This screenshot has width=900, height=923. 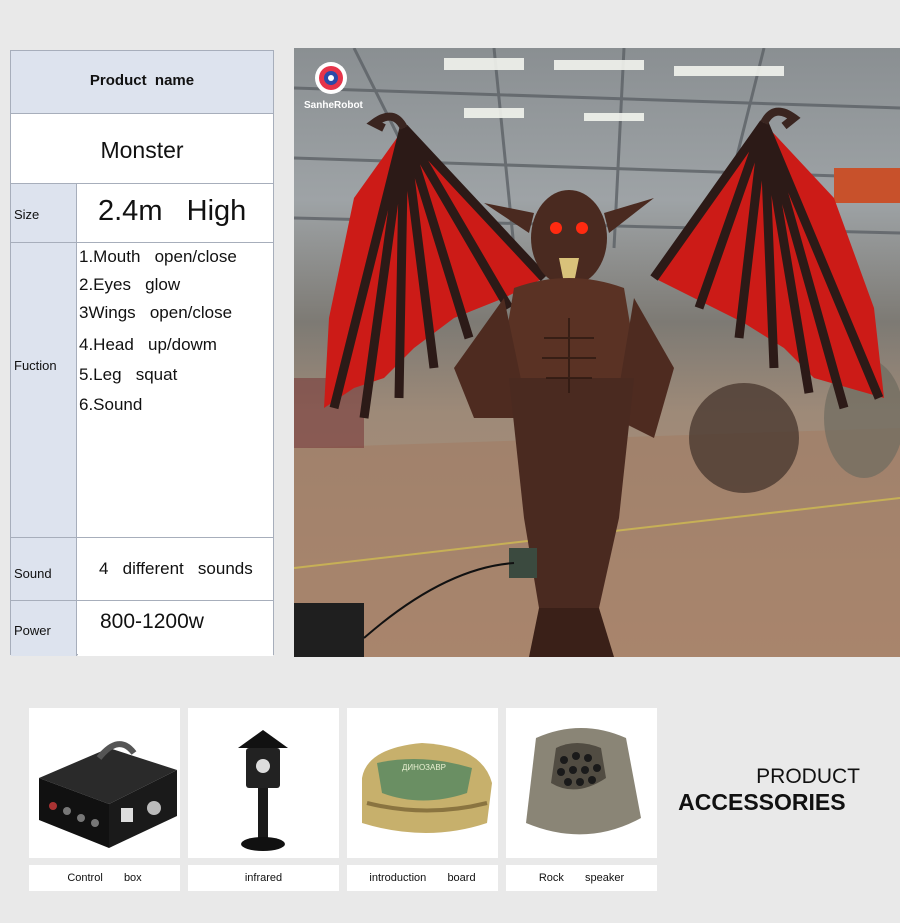 I want to click on sound-label: Sound, so click(x=33, y=573).